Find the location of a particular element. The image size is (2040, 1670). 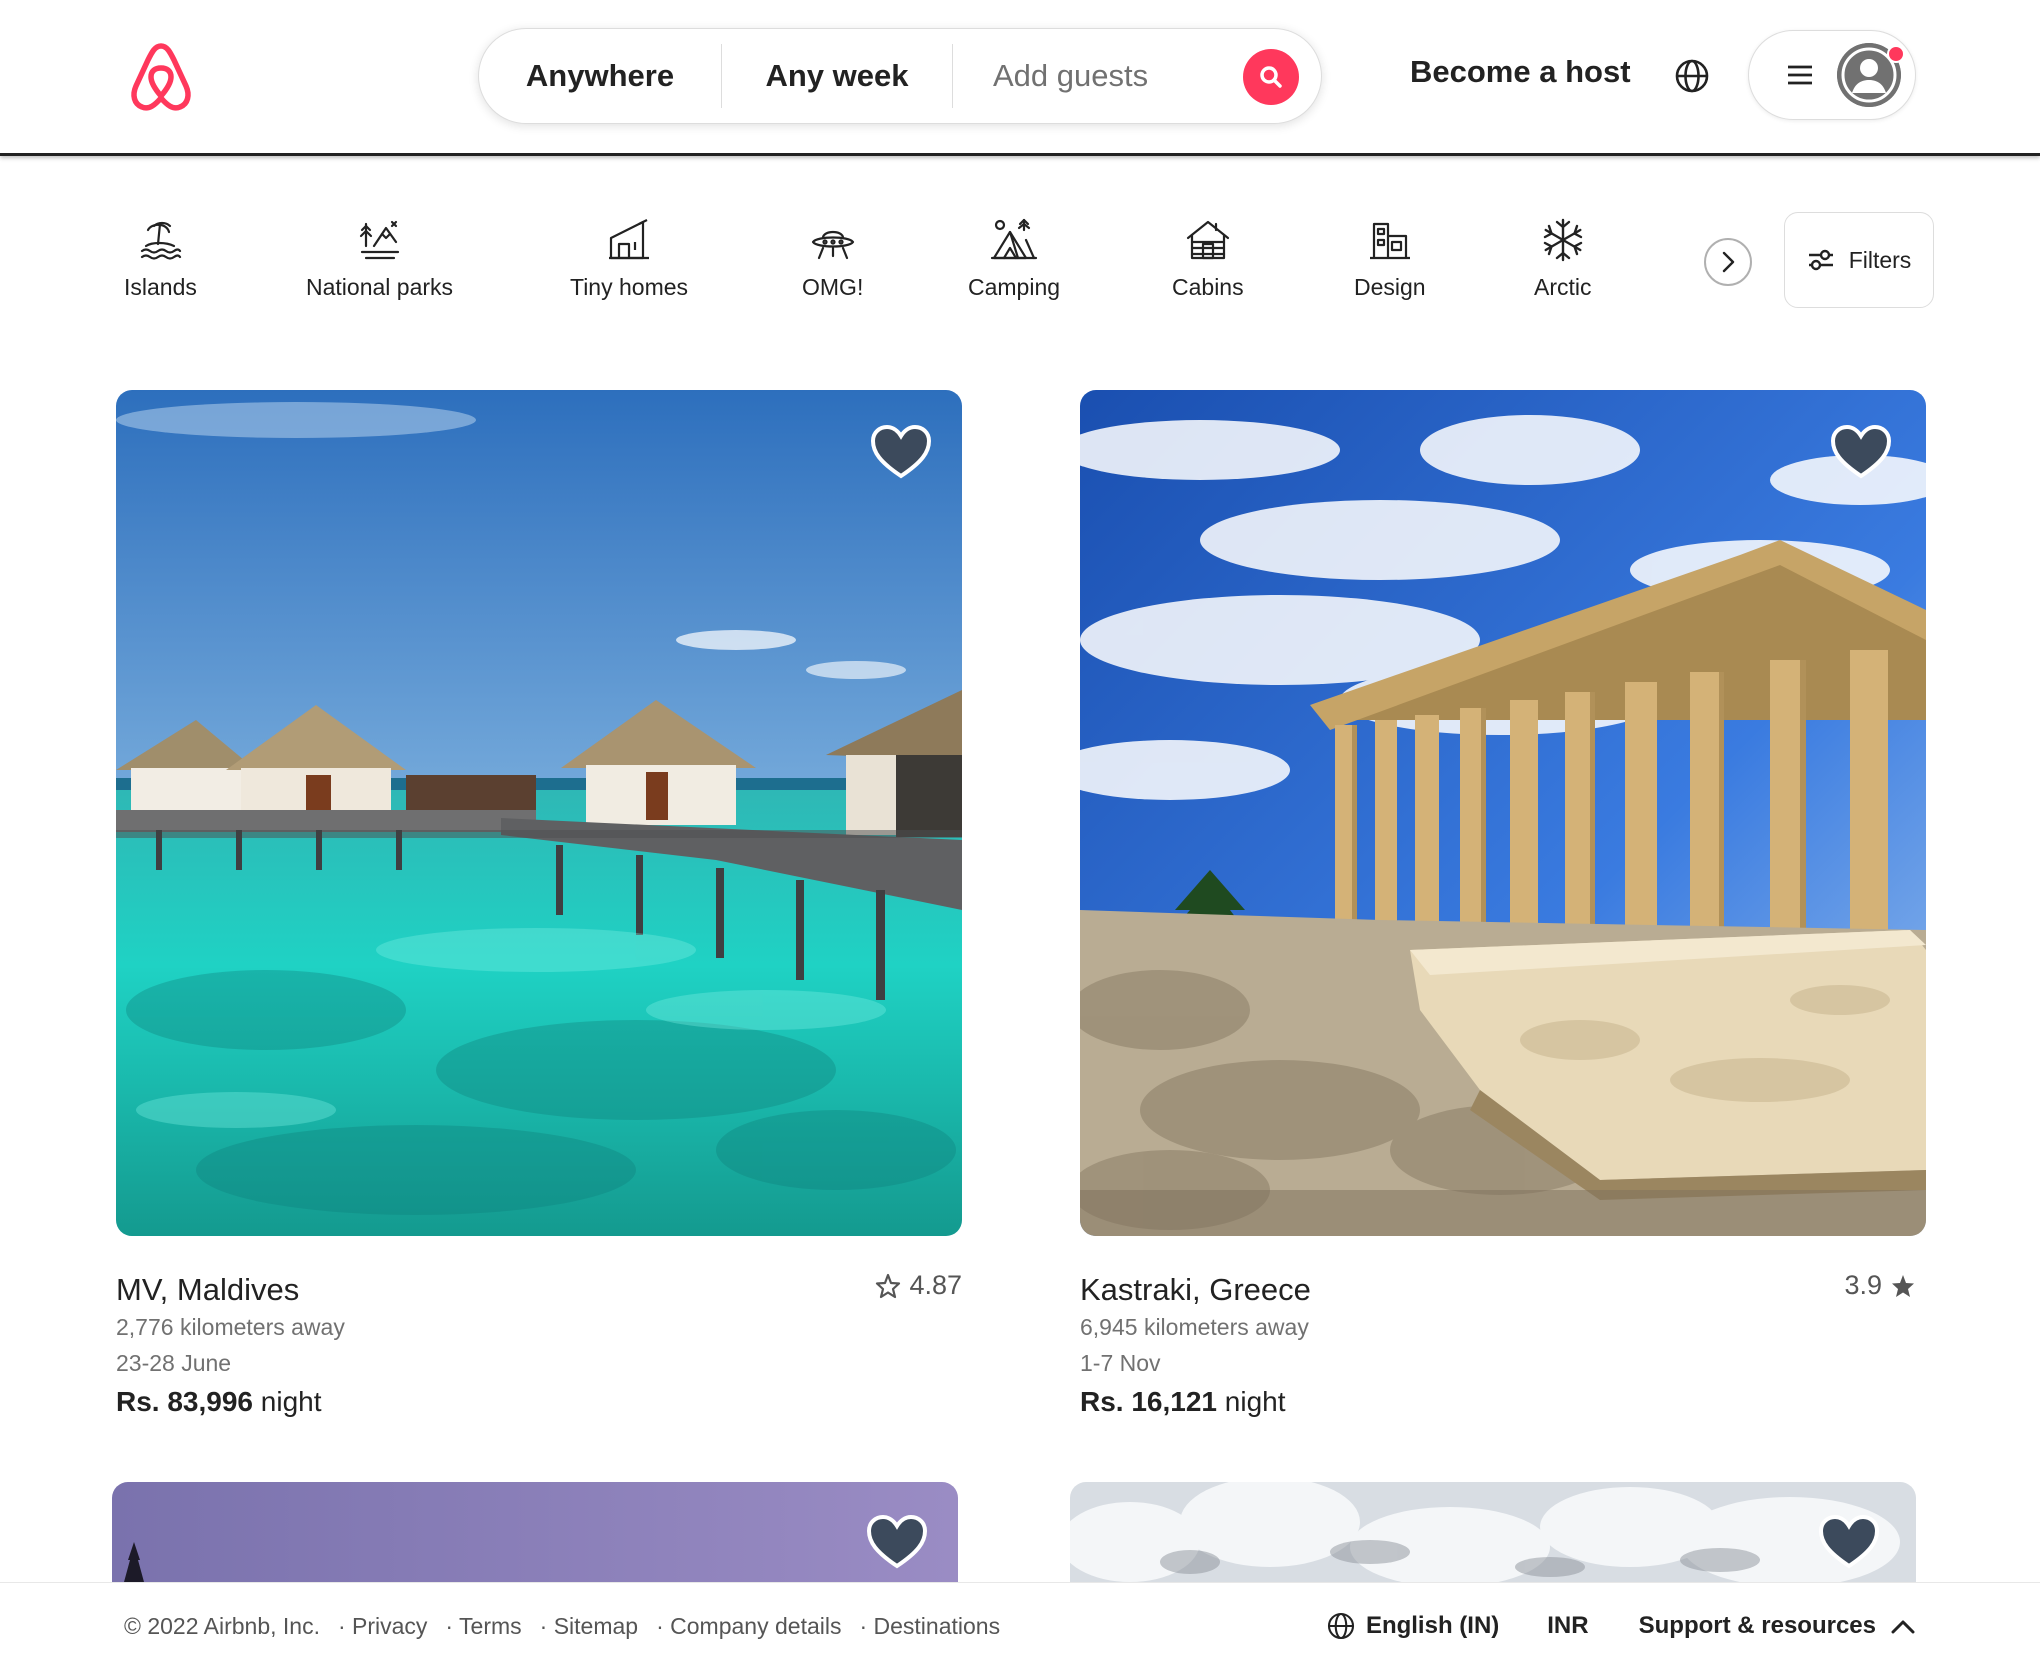

category-islands: Islands is located at coordinates (160, 258).